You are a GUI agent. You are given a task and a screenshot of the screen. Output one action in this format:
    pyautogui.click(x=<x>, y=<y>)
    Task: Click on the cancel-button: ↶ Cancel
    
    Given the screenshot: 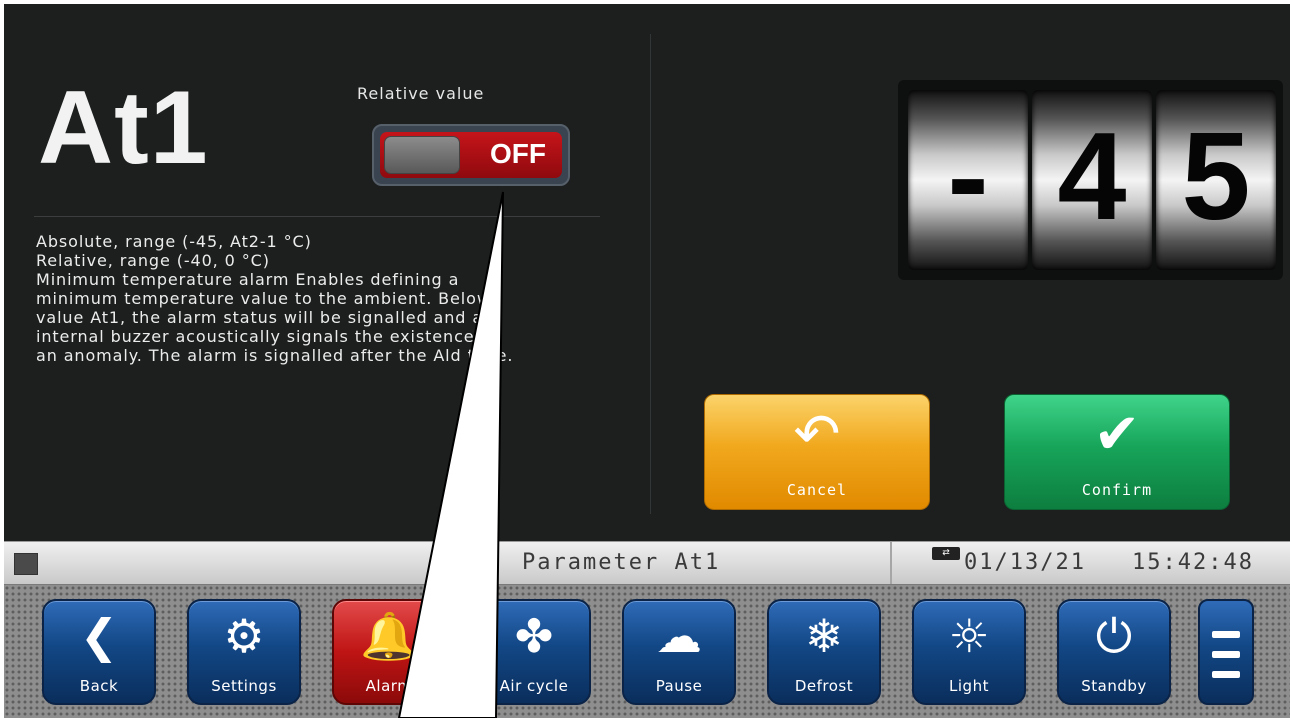 What is the action you would take?
    pyautogui.click(x=817, y=452)
    